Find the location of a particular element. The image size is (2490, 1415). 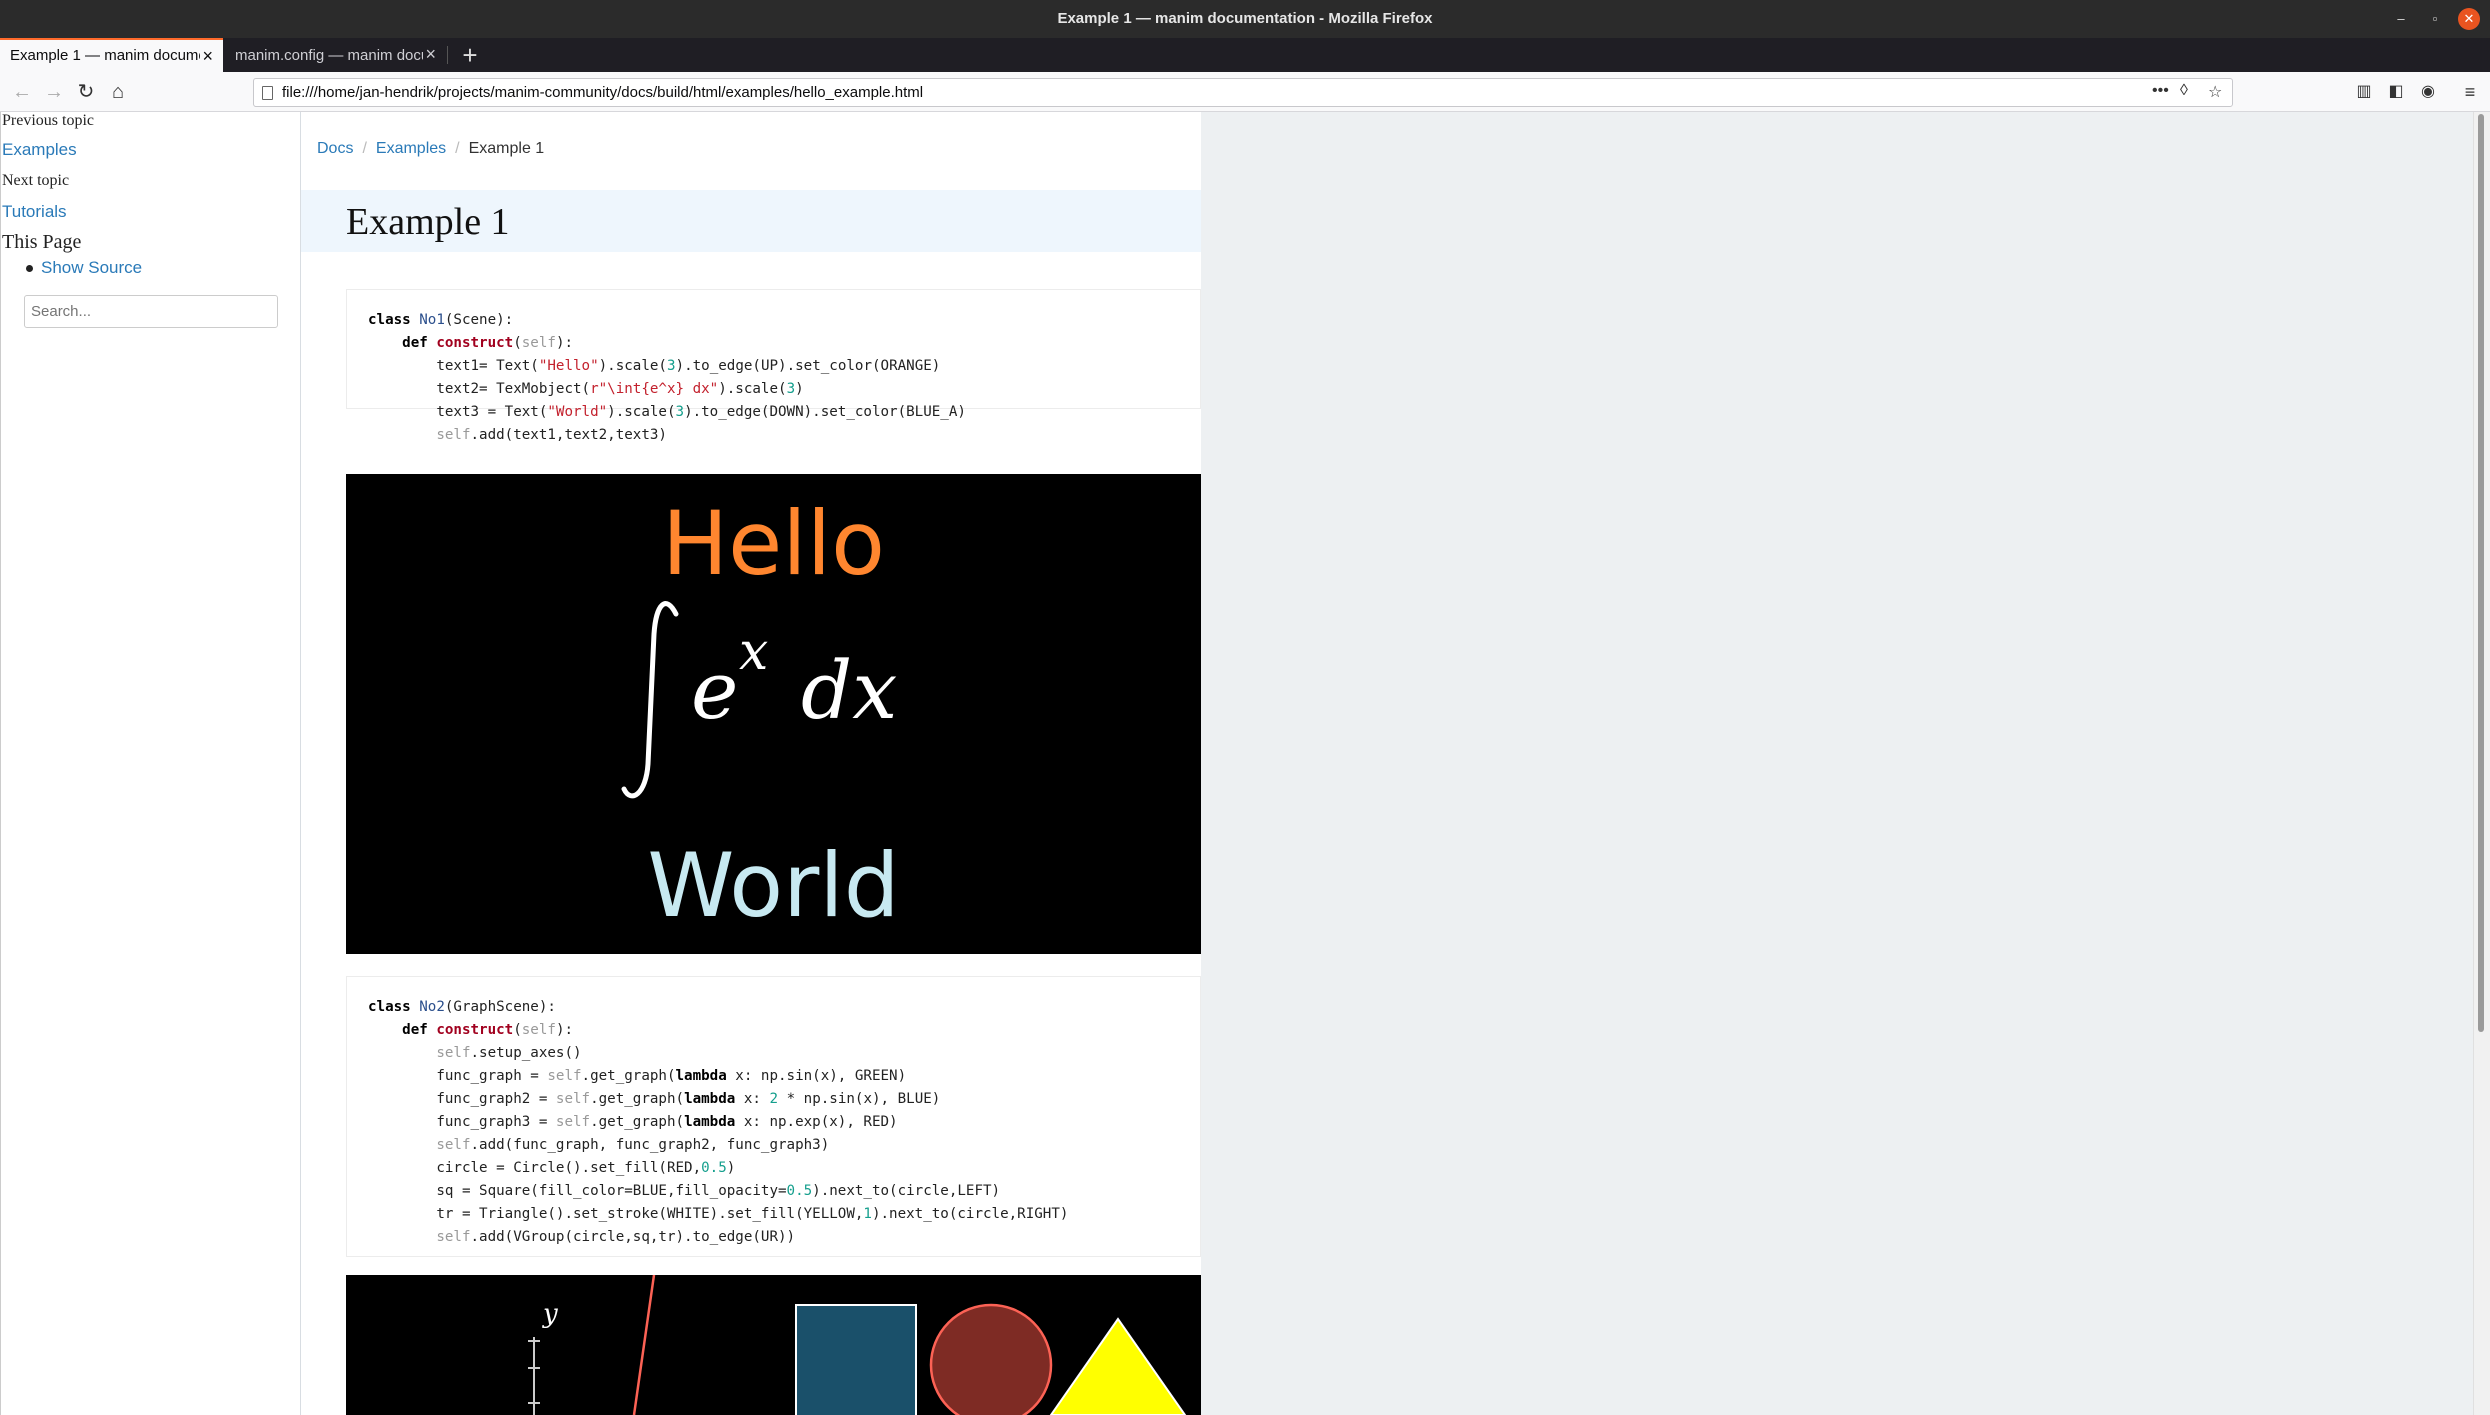

integral-dx: dx is located at coordinates (849, 690).